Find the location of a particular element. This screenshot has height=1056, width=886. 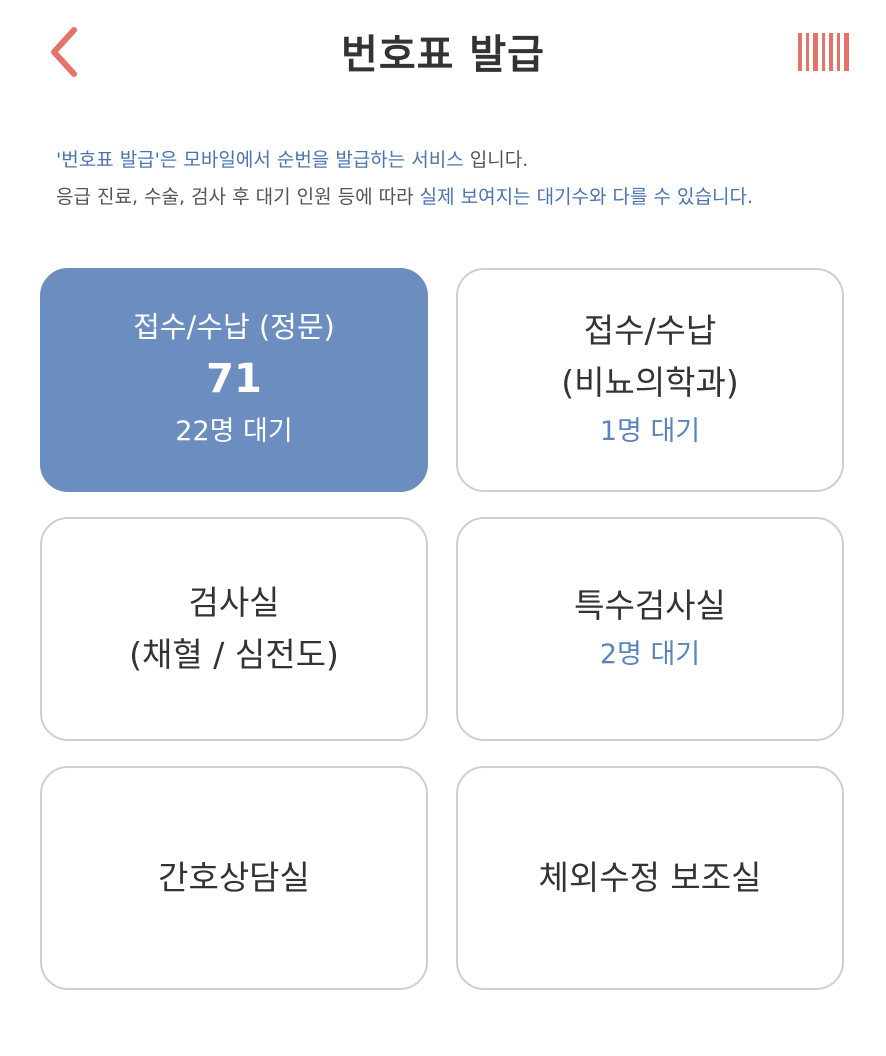

waiting-count: 2명 대기 is located at coordinates (650, 654).